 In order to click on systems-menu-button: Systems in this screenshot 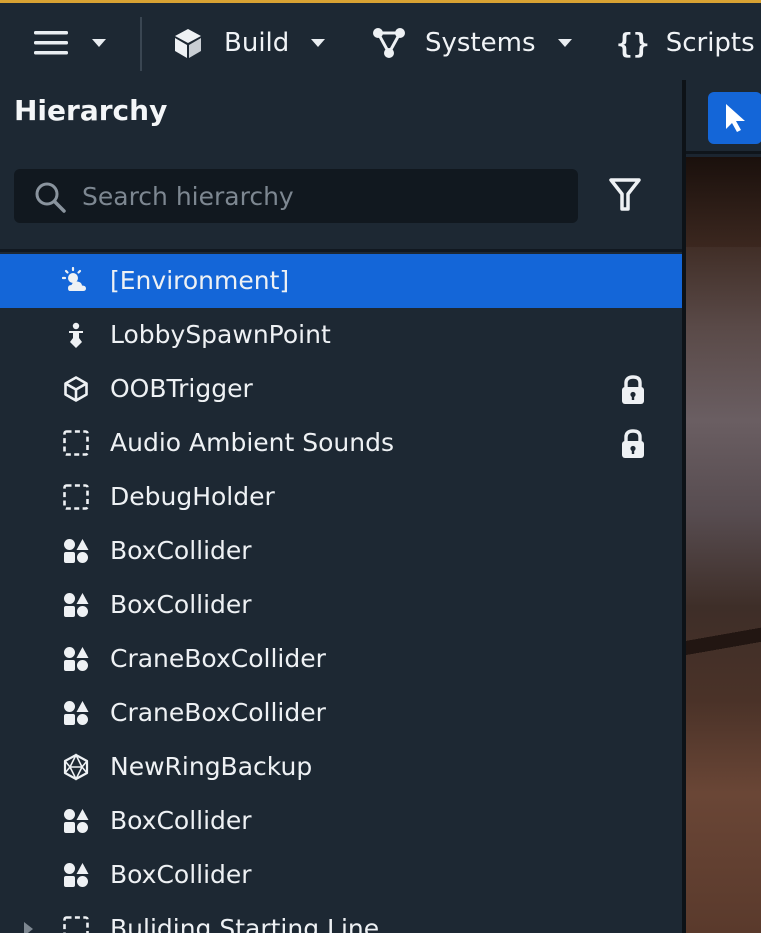, I will do `click(472, 43)`.